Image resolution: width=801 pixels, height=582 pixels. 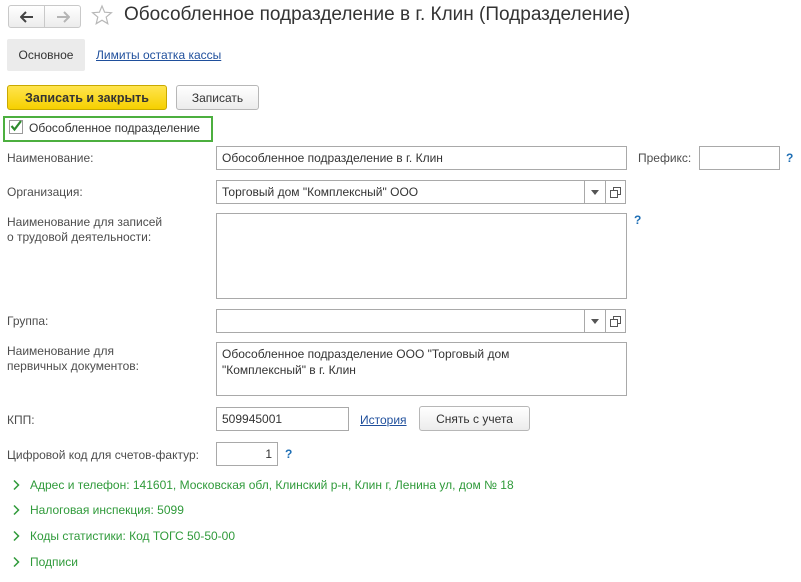 I want to click on group-label: Группа:, so click(x=28, y=321).